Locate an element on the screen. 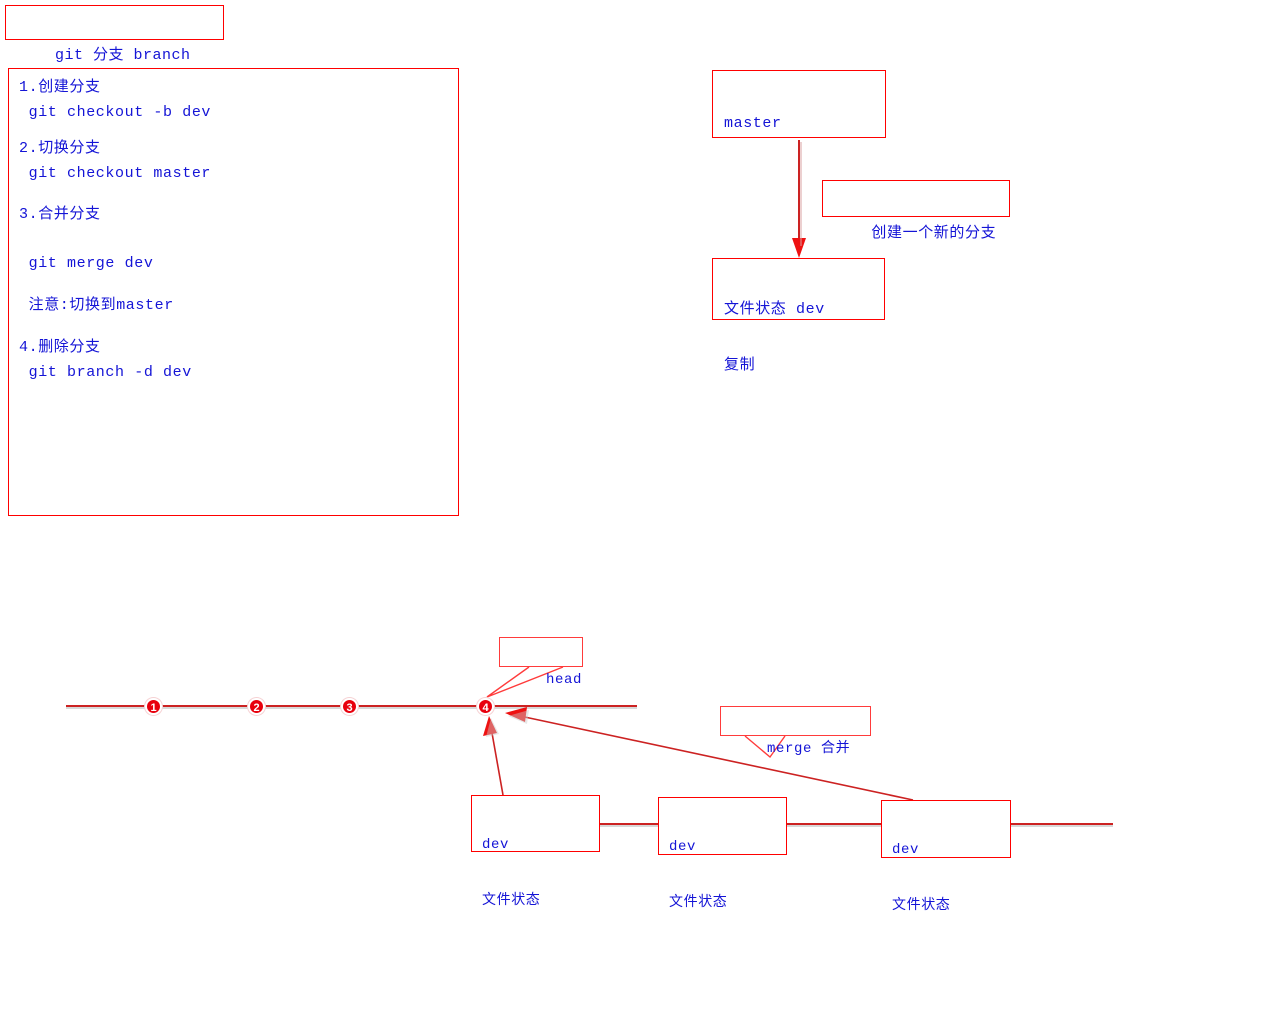 The height and width of the screenshot is (1034, 1269). dev-branch-box-2-line2: 文件状态 is located at coordinates (698, 903).